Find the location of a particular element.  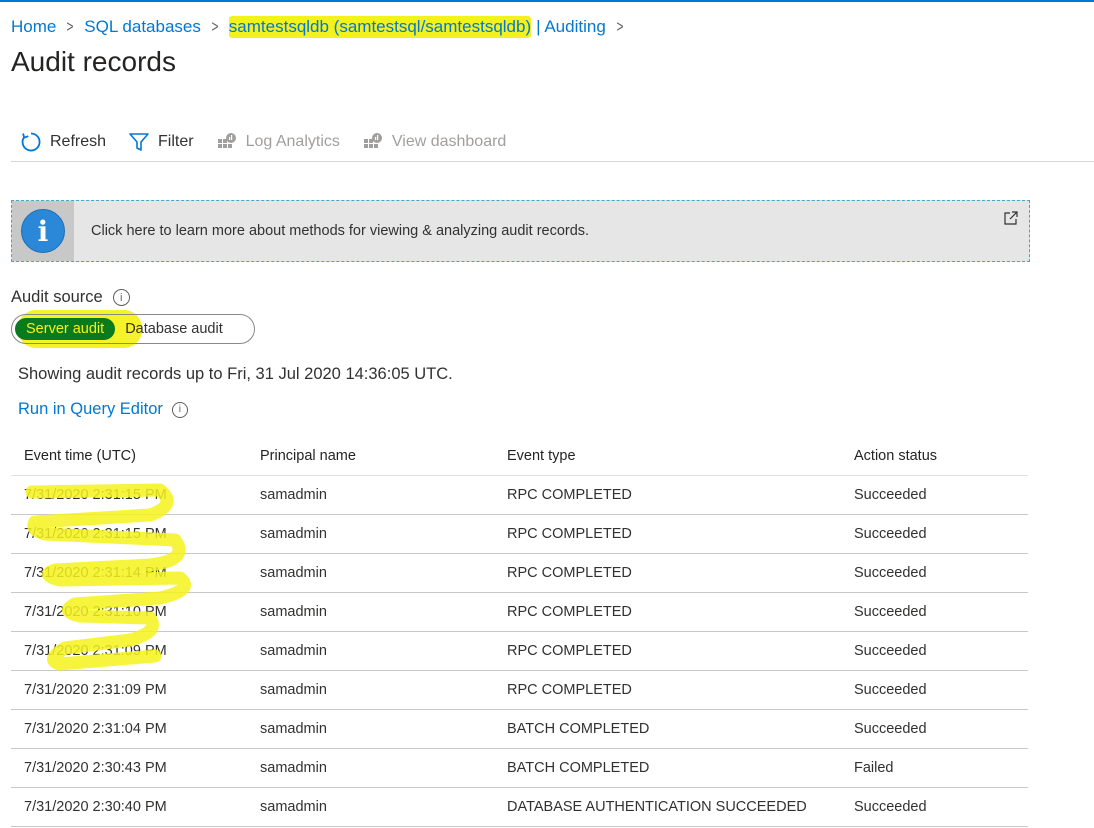

refresh-label: Refresh is located at coordinates (78, 141).